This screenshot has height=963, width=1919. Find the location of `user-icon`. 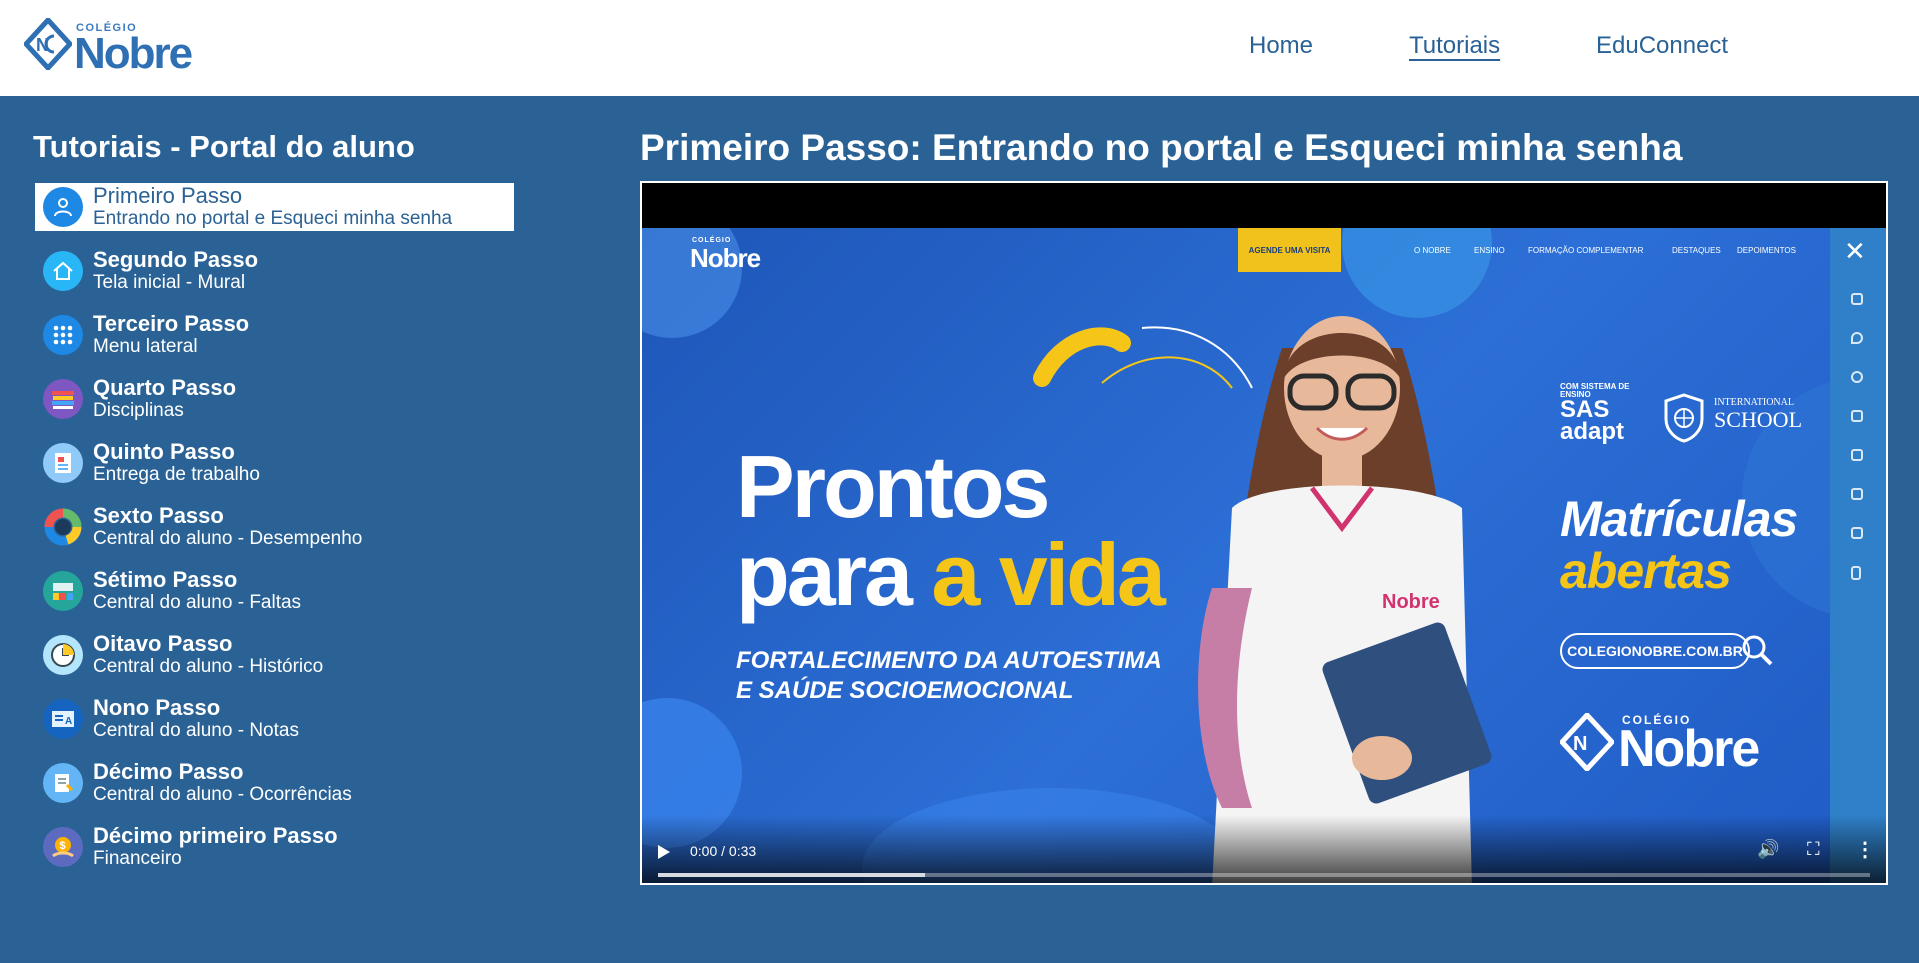

user-icon is located at coordinates (63, 207).